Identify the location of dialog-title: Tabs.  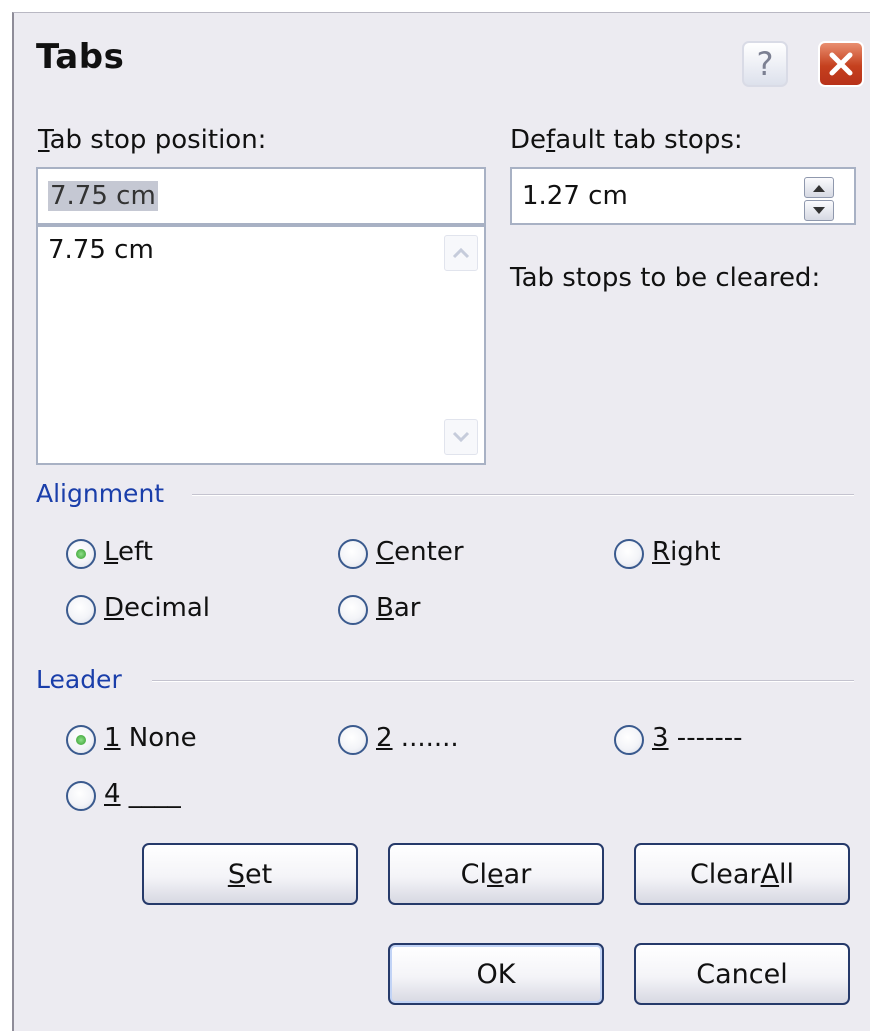
(80, 57).